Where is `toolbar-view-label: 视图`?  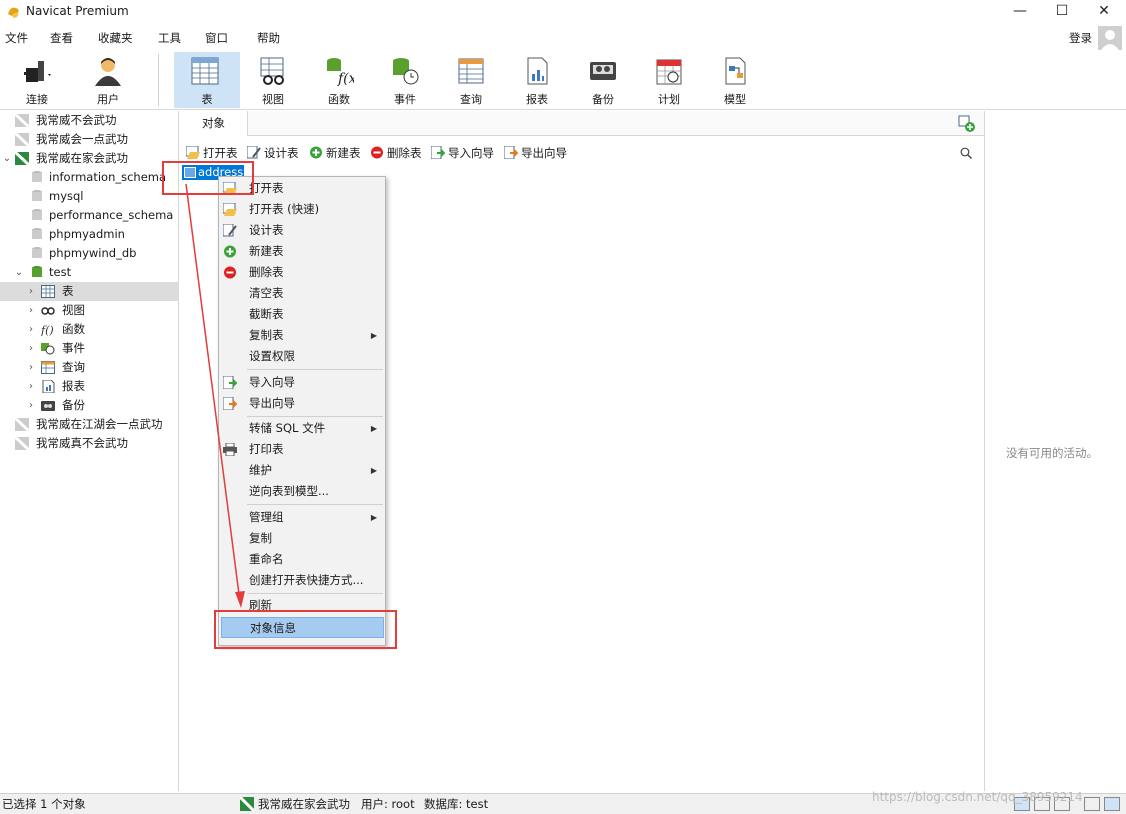
toolbar-view-label: 视图 is located at coordinates (273, 99).